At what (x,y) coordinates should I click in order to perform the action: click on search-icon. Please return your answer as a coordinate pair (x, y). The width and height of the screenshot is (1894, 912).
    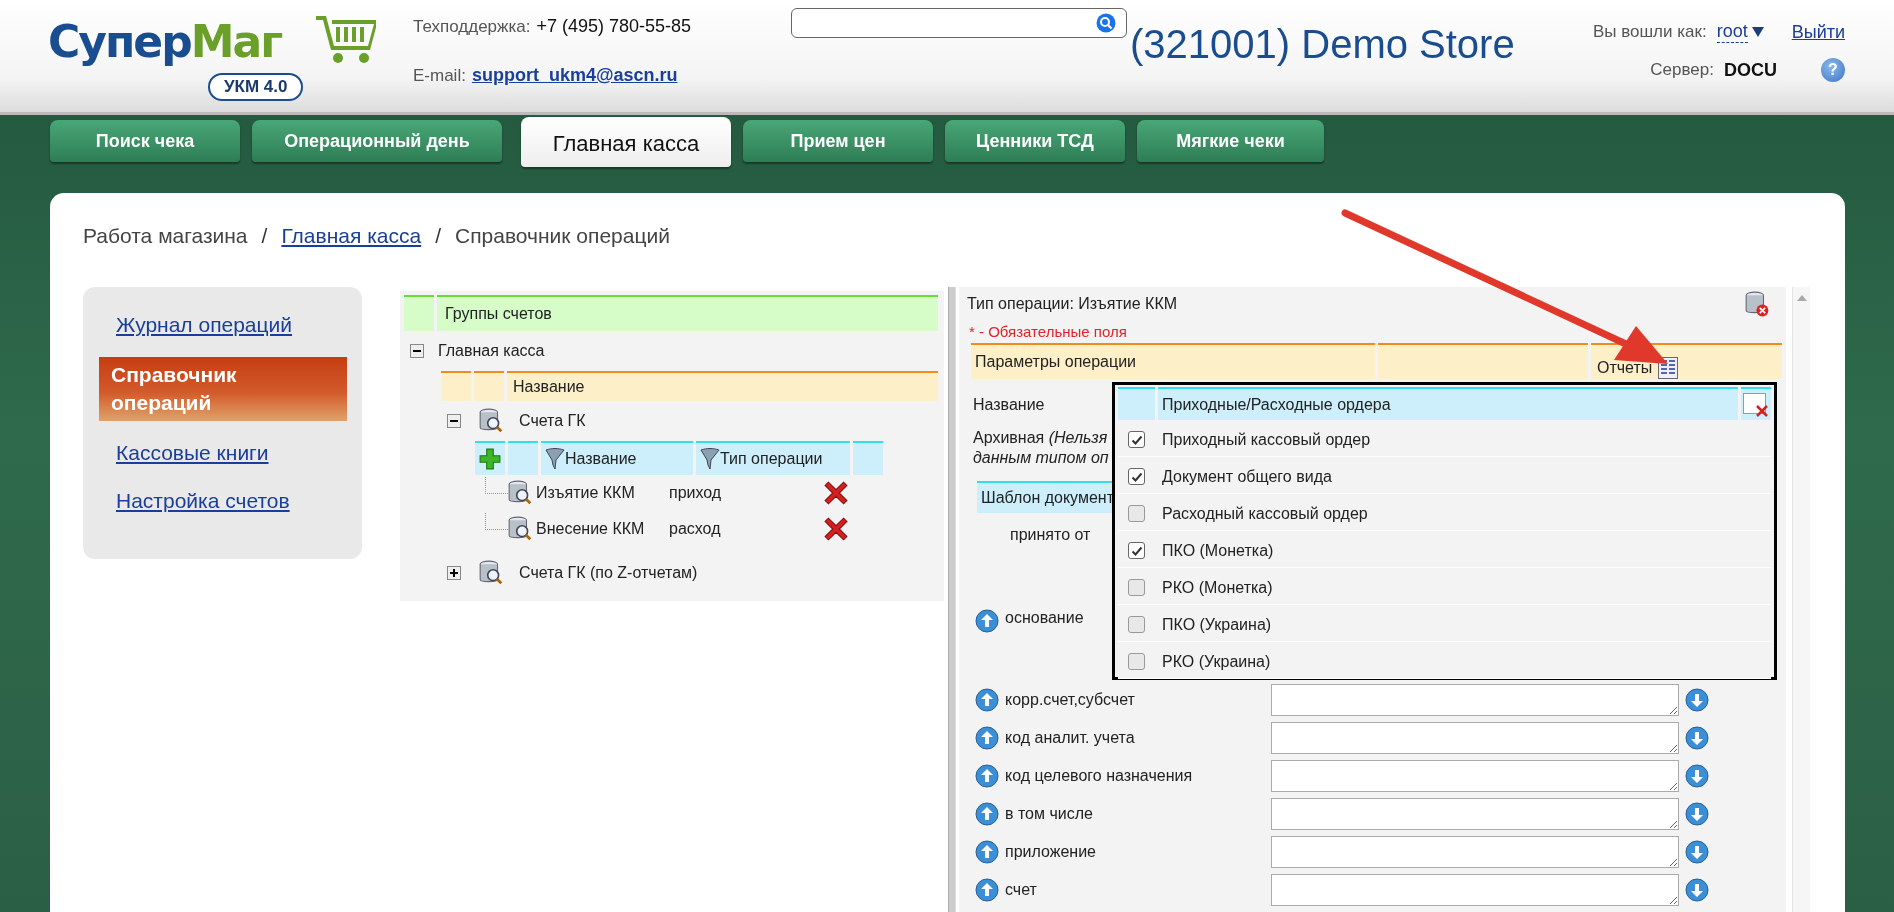
    Looking at the image, I should click on (1106, 23).